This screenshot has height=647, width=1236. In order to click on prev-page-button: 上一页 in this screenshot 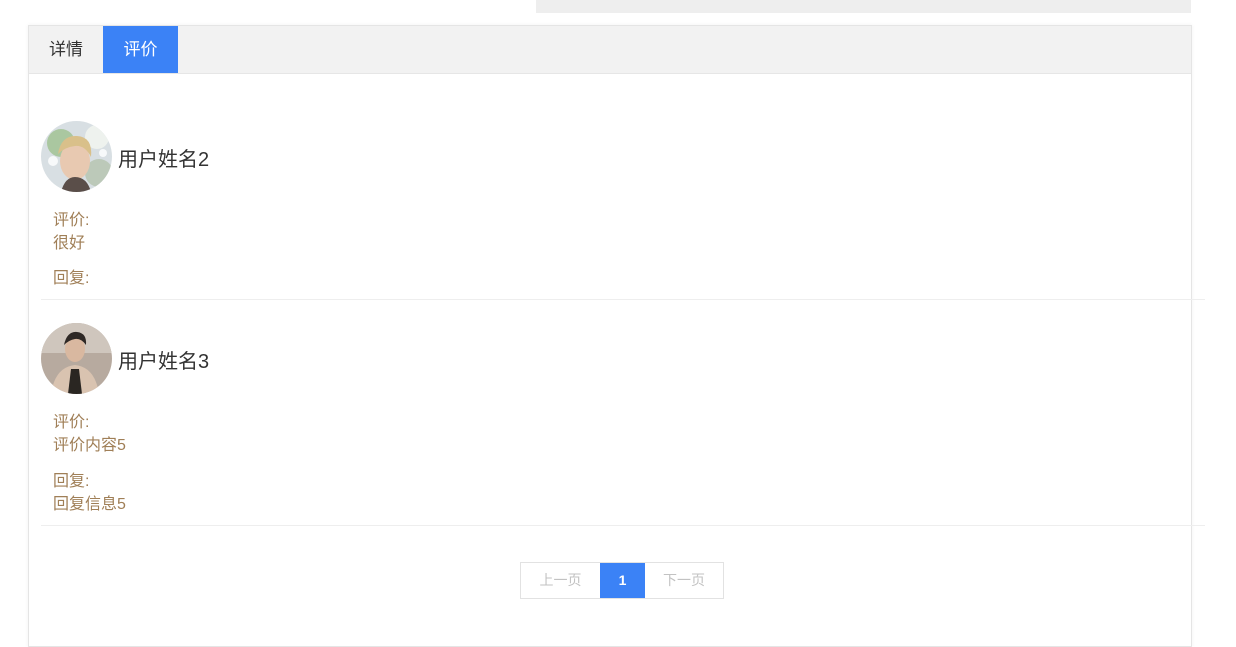, I will do `click(560, 580)`.